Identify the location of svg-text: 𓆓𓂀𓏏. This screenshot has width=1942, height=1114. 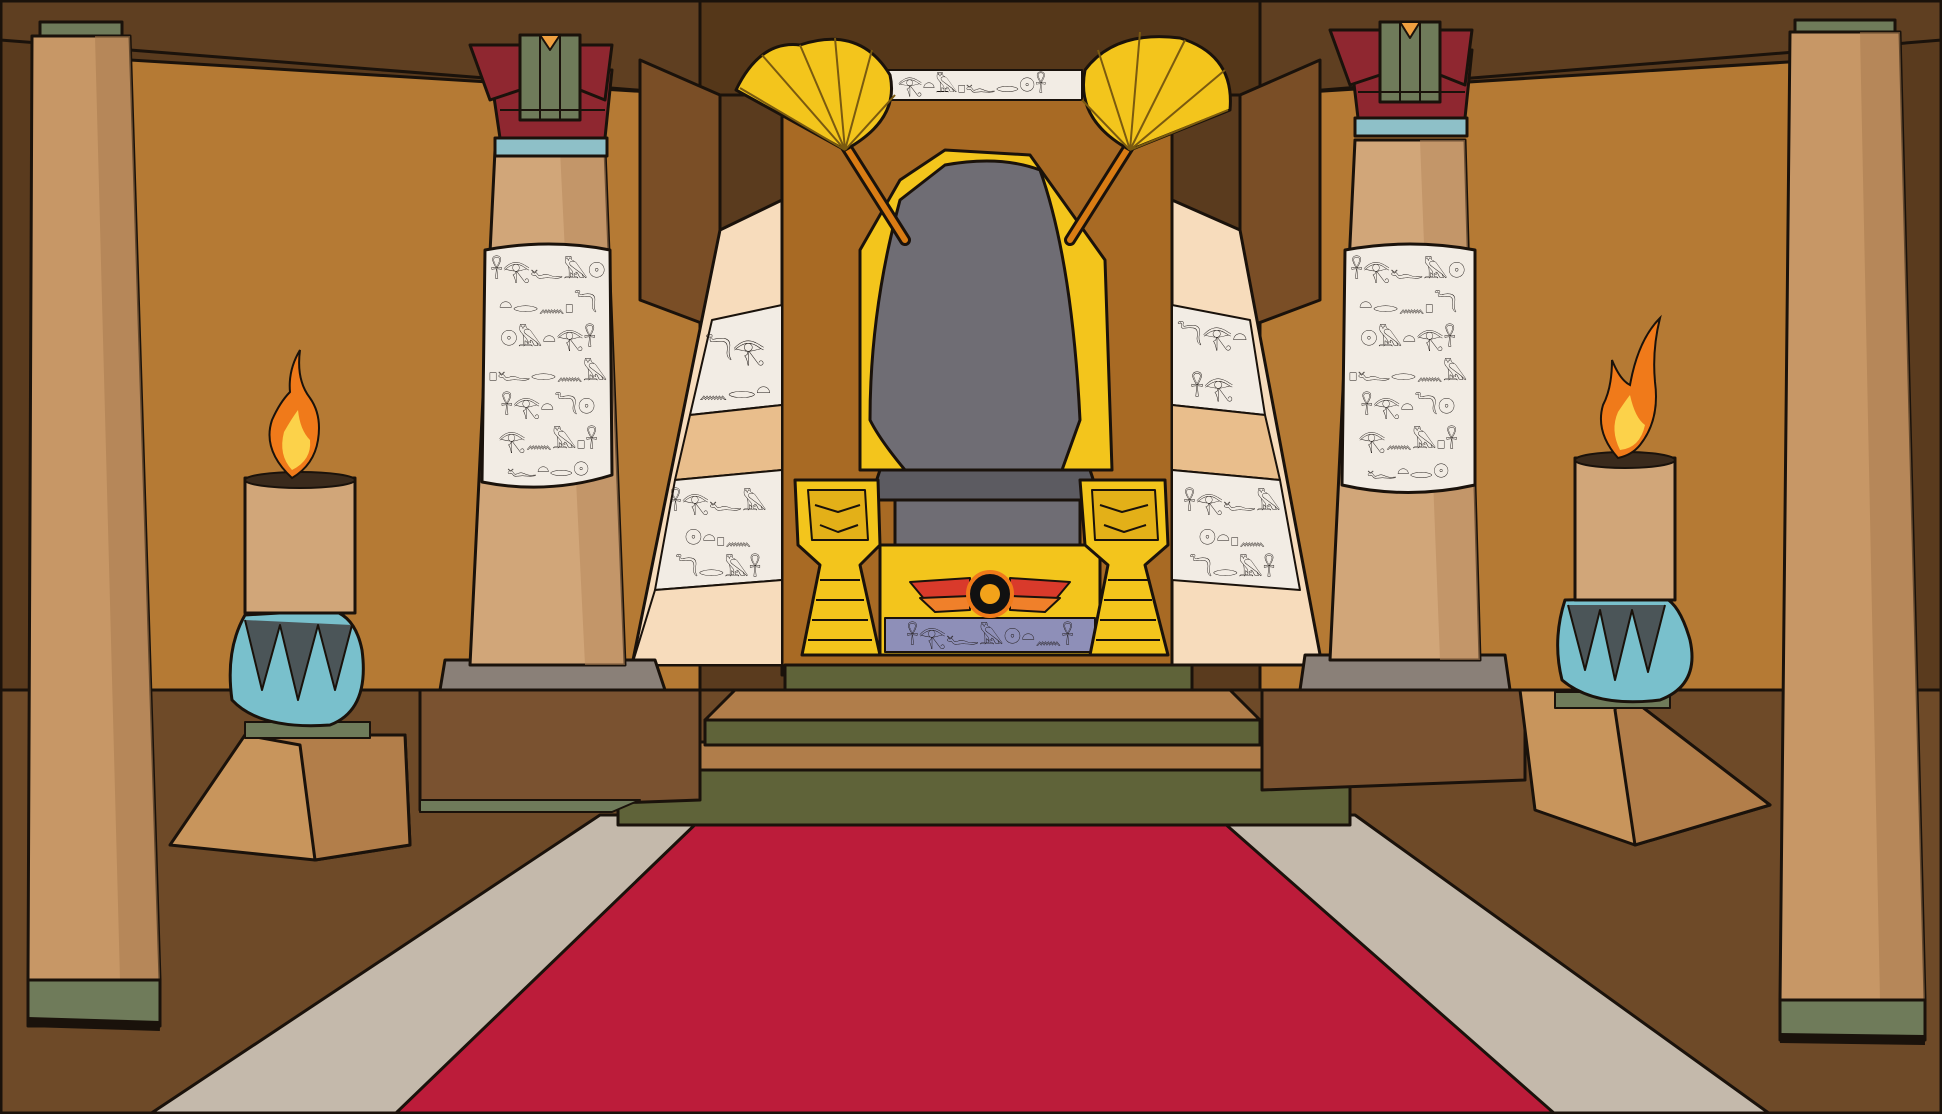
(1212, 336).